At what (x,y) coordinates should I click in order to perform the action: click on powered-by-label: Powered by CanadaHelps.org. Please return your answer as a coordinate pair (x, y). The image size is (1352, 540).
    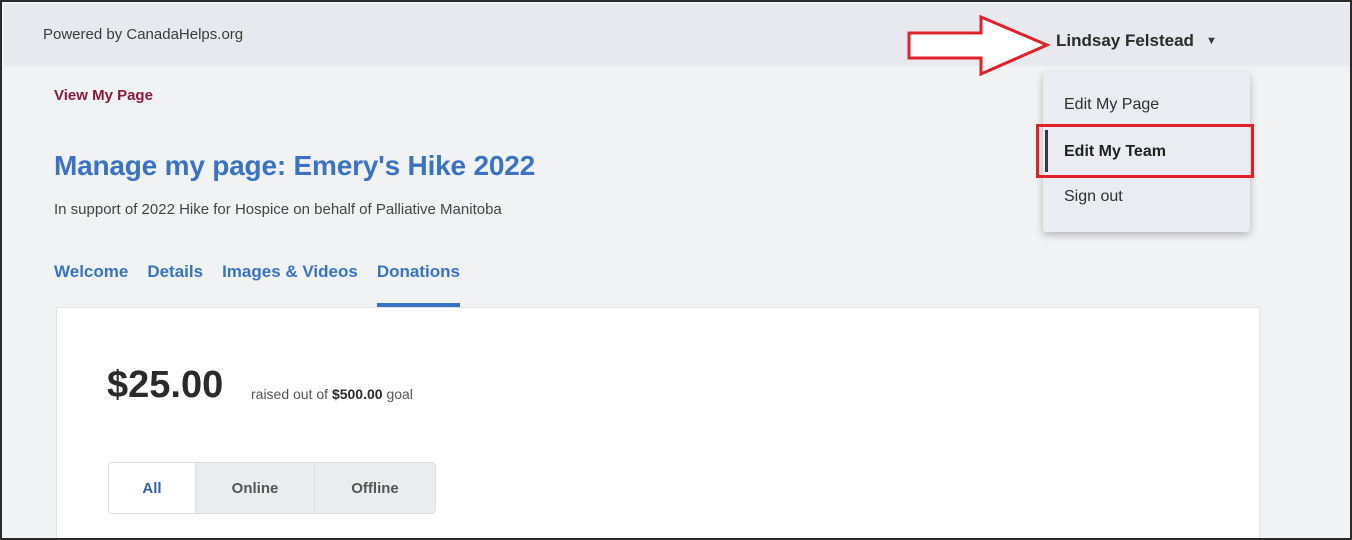
    Looking at the image, I should click on (143, 34).